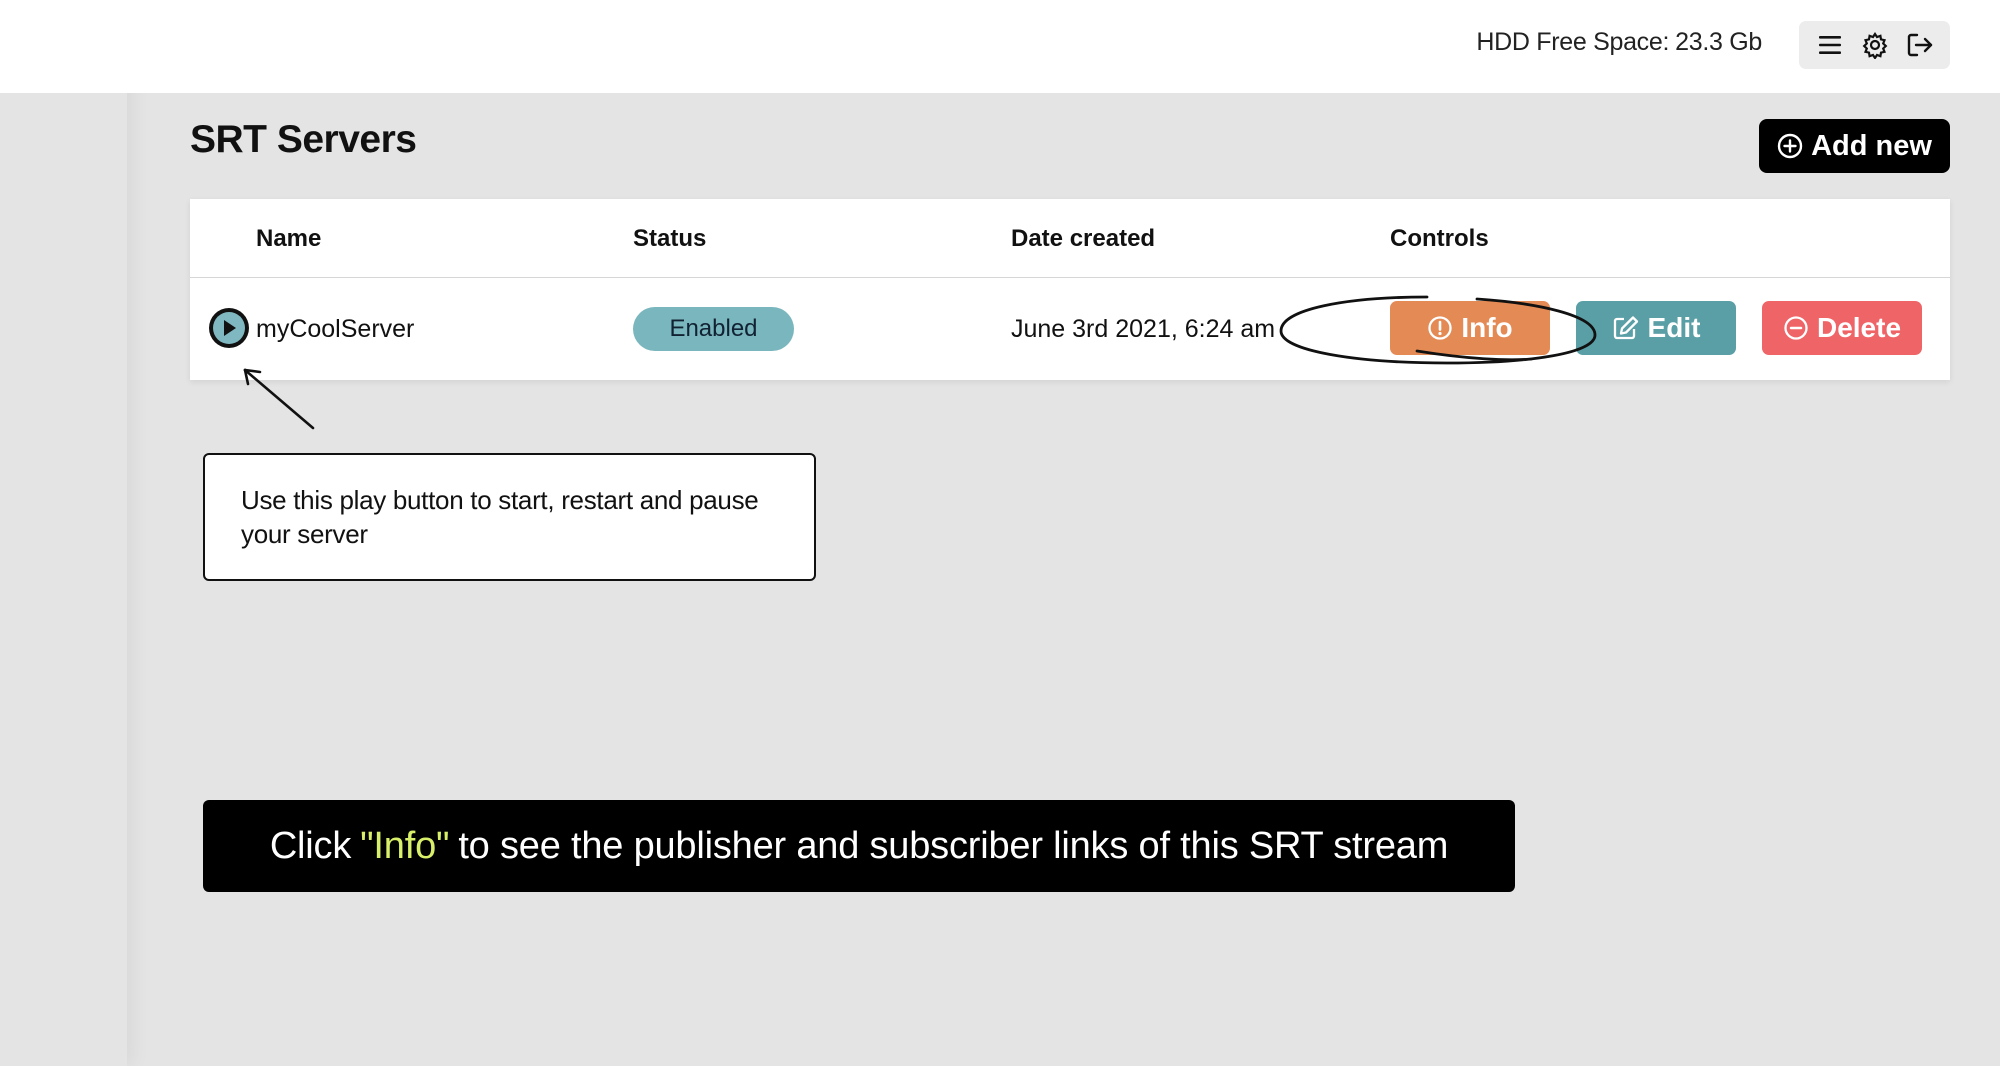  What do you see at coordinates (303, 139) in the screenshot?
I see `page-title: SRT Servers` at bounding box center [303, 139].